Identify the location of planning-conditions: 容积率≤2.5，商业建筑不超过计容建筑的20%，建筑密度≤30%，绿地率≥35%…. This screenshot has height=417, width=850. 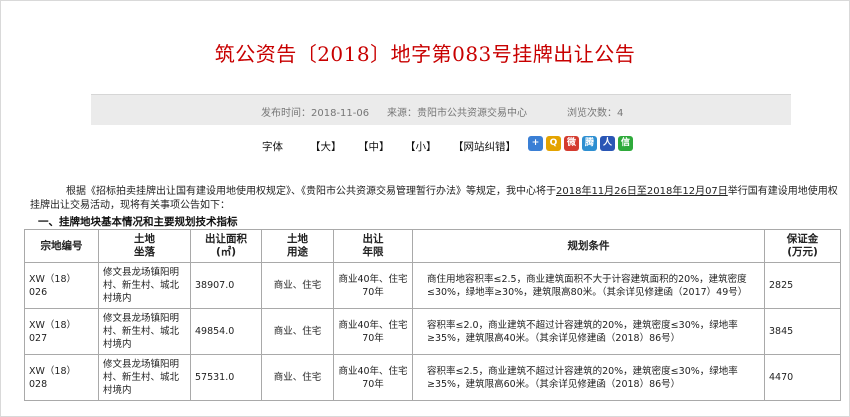
(588, 377).